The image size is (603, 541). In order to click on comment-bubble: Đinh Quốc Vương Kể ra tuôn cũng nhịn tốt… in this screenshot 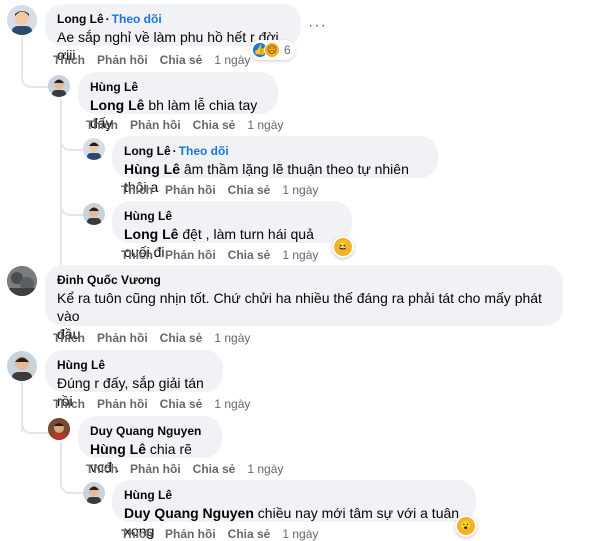, I will do `click(304, 303)`.